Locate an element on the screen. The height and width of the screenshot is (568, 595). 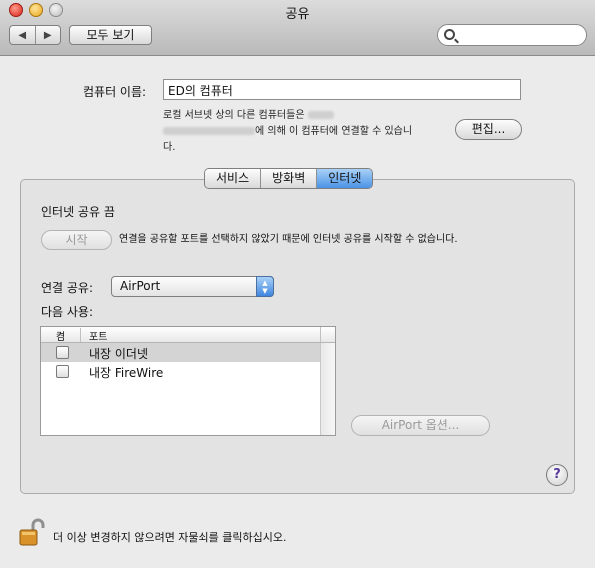
popup-arrows-icon: ▲ ▼ is located at coordinates (265, 286).